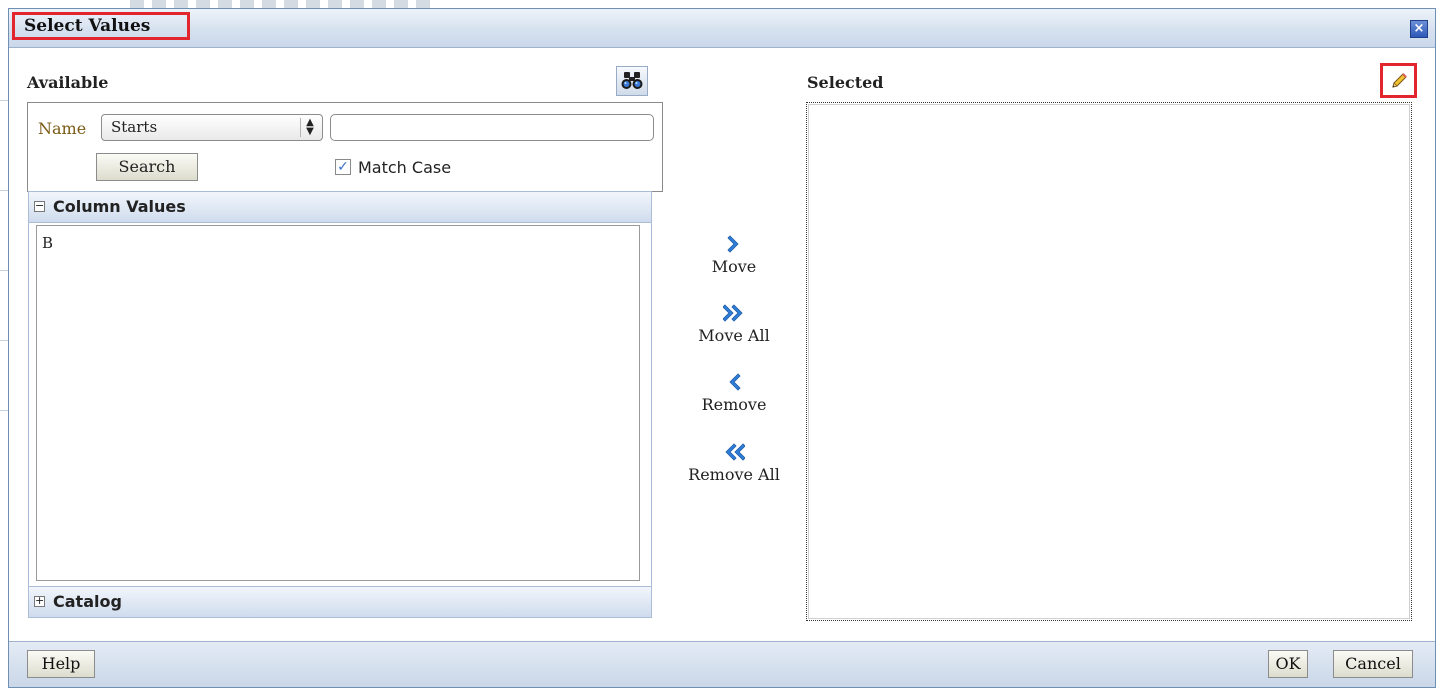  What do you see at coordinates (734, 392) in the screenshot?
I see `remove-button: Remove` at bounding box center [734, 392].